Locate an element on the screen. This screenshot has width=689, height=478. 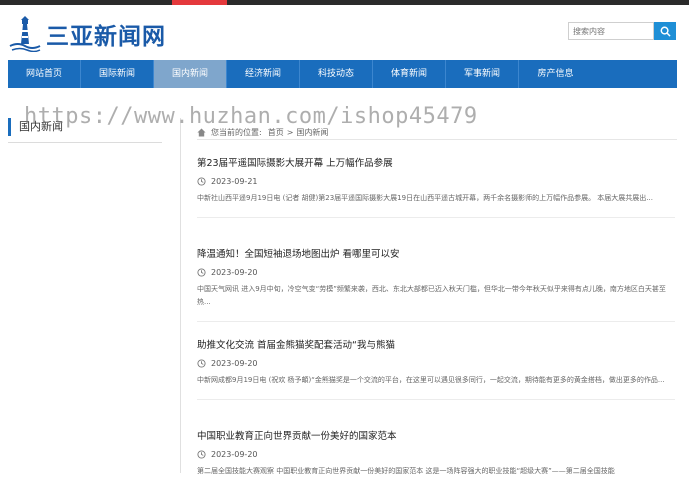
top-bar-accent is located at coordinates (199, 2).